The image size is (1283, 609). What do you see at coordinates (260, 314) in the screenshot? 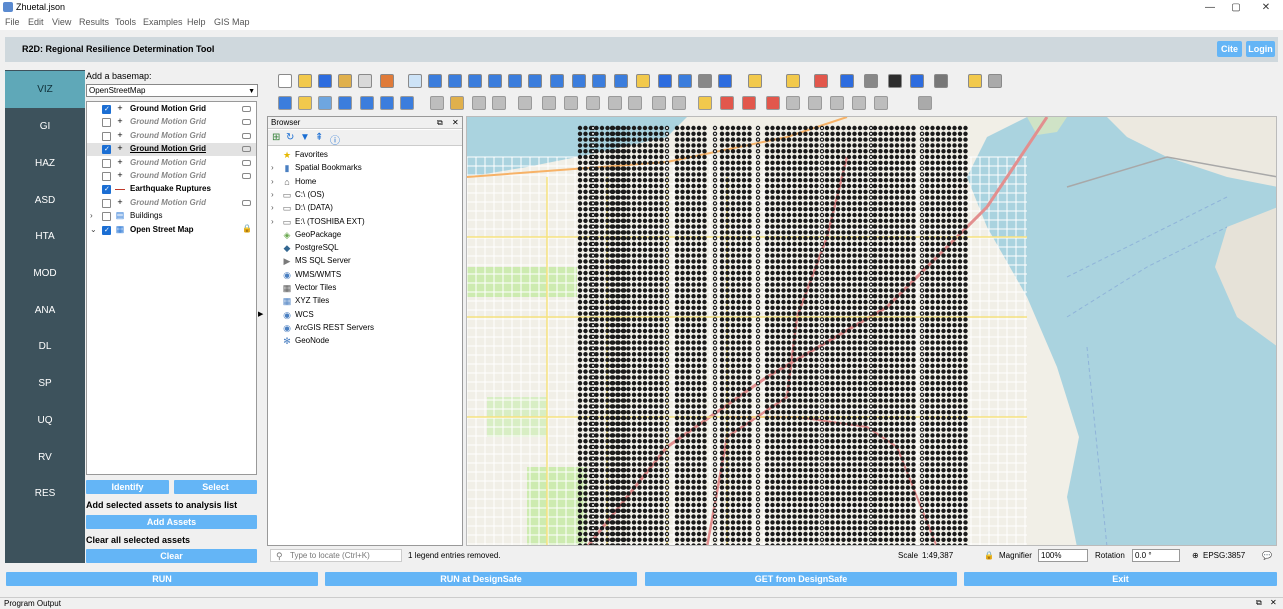
I see `splitter-arrow-icon: ▶` at bounding box center [260, 314].